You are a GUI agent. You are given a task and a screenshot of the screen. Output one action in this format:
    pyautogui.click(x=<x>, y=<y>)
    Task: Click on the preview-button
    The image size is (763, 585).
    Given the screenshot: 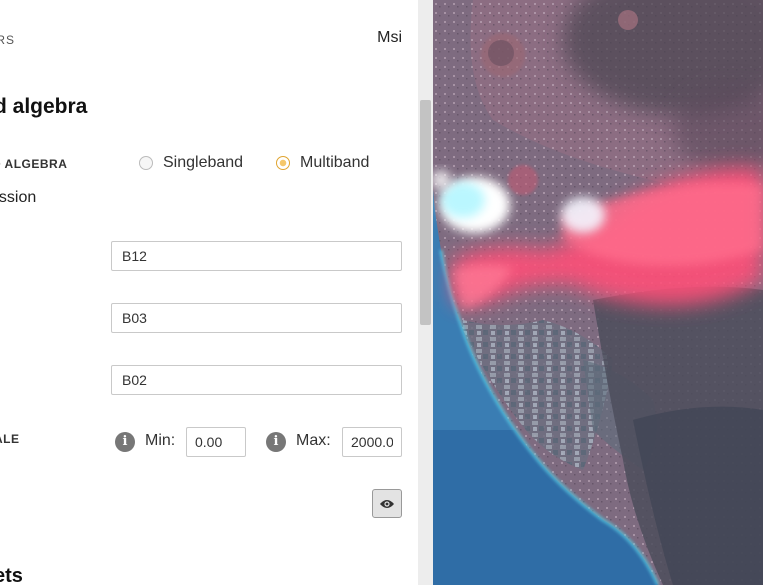 What is the action you would take?
    pyautogui.click(x=387, y=503)
    